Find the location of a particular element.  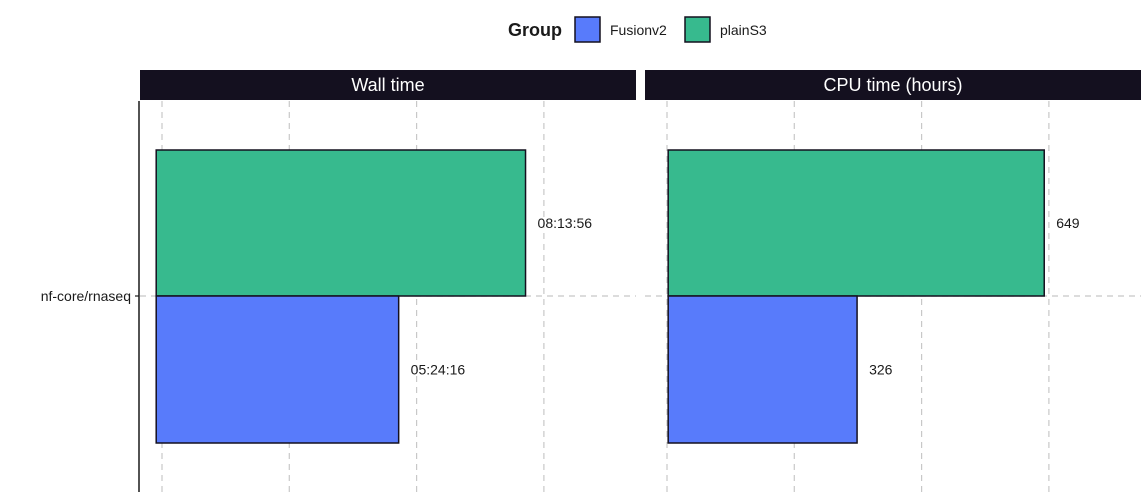

legend-label-fusionv2: Fusionv2 is located at coordinates (638, 30).